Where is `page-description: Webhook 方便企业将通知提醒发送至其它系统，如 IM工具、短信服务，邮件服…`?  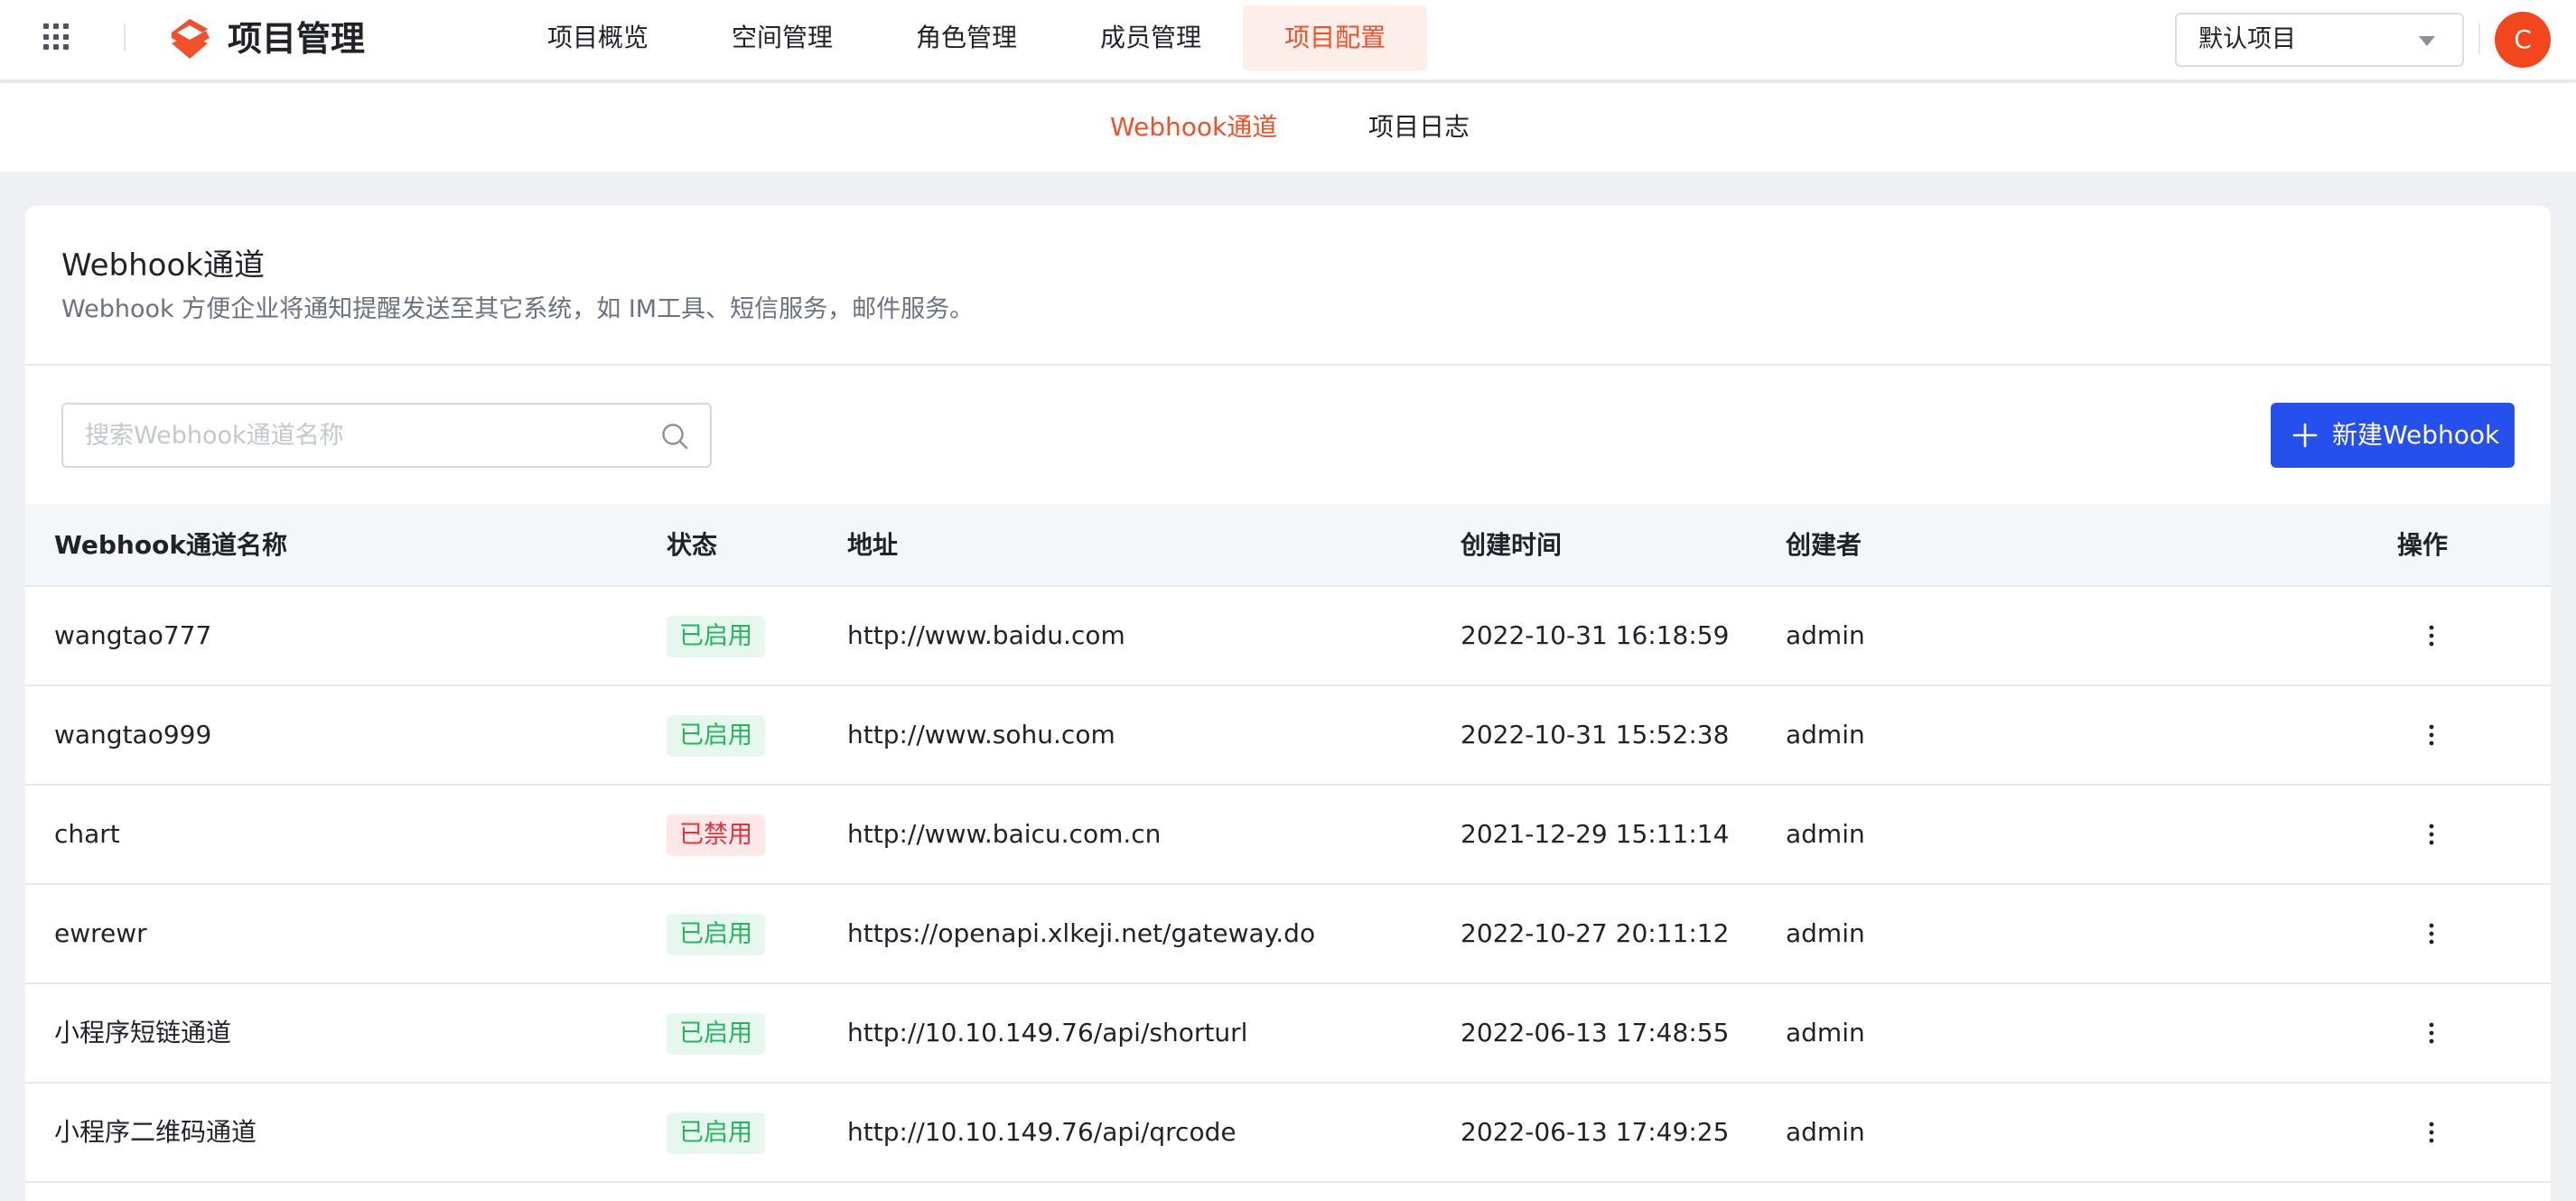
page-description: Webhook 方便企业将通知提醒发送至其它系统，如 IM工具、短信服务，邮件服… is located at coordinates (518, 309).